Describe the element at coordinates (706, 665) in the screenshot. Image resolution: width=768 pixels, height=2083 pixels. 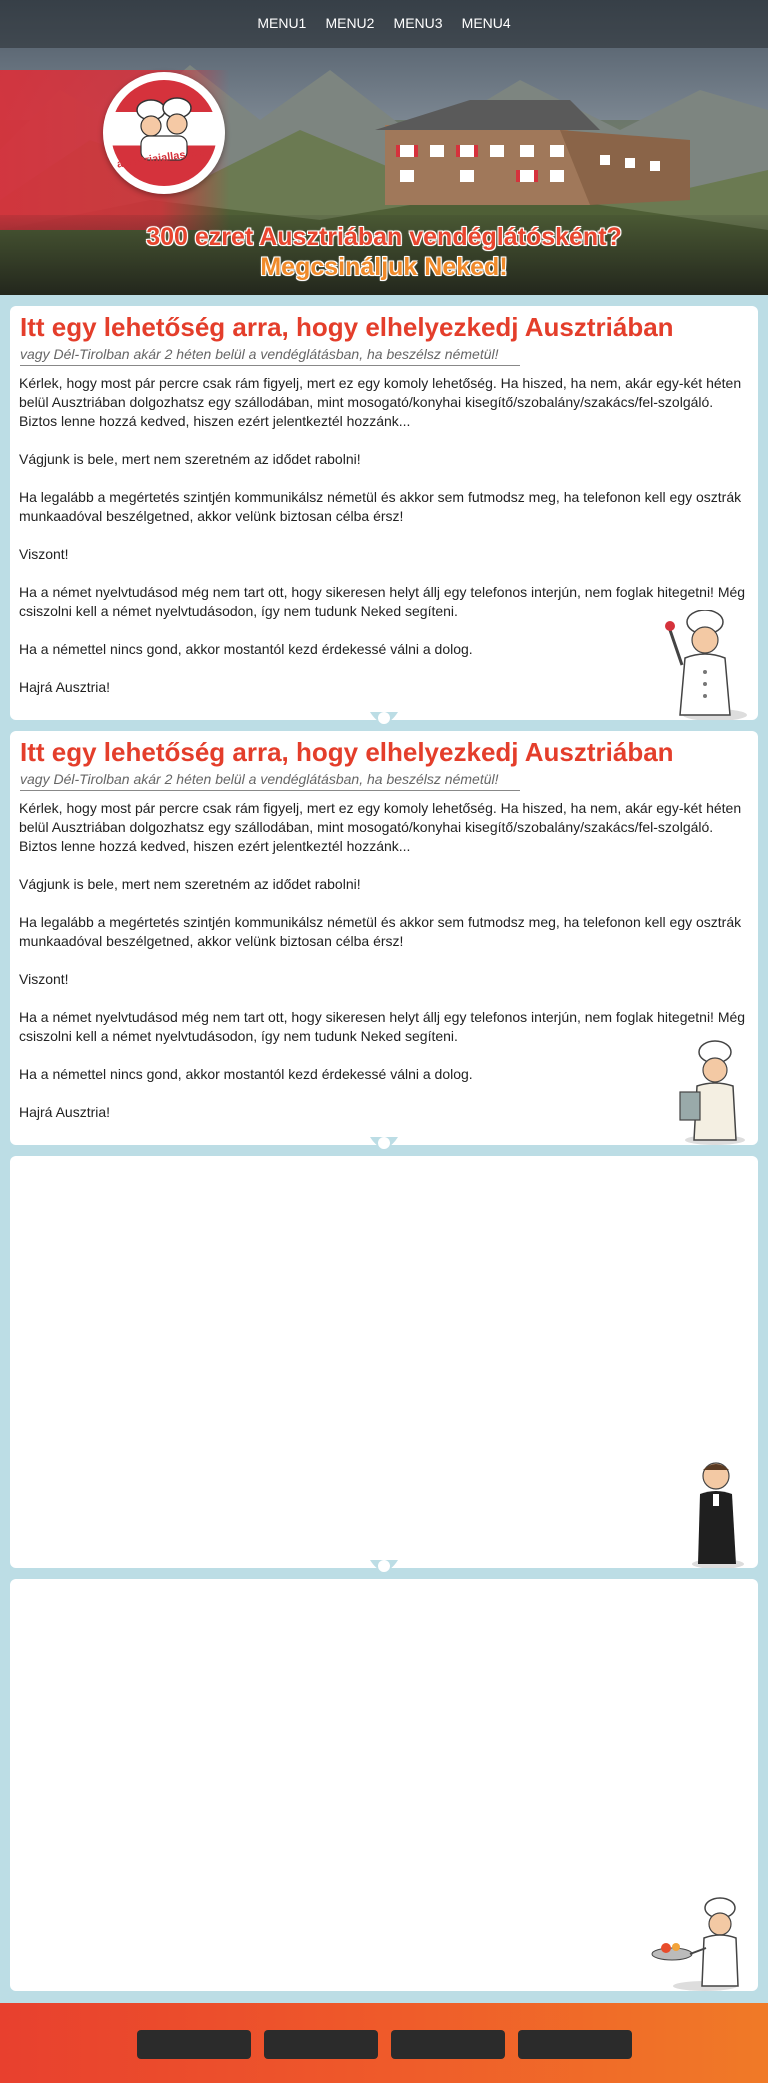
I see `chef-tasting-illustration` at that location.